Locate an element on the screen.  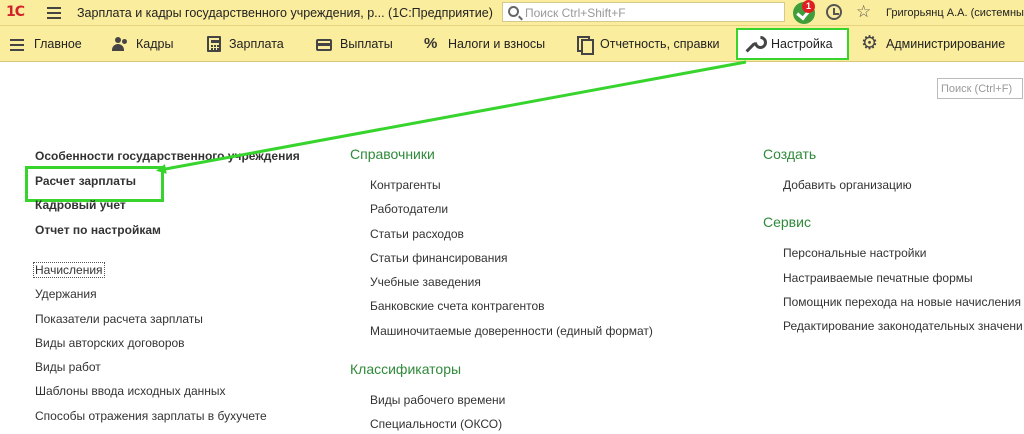
link-payroll-accounting-methods: Способы отражения зарплаты в бухучете is located at coordinates (167, 421).